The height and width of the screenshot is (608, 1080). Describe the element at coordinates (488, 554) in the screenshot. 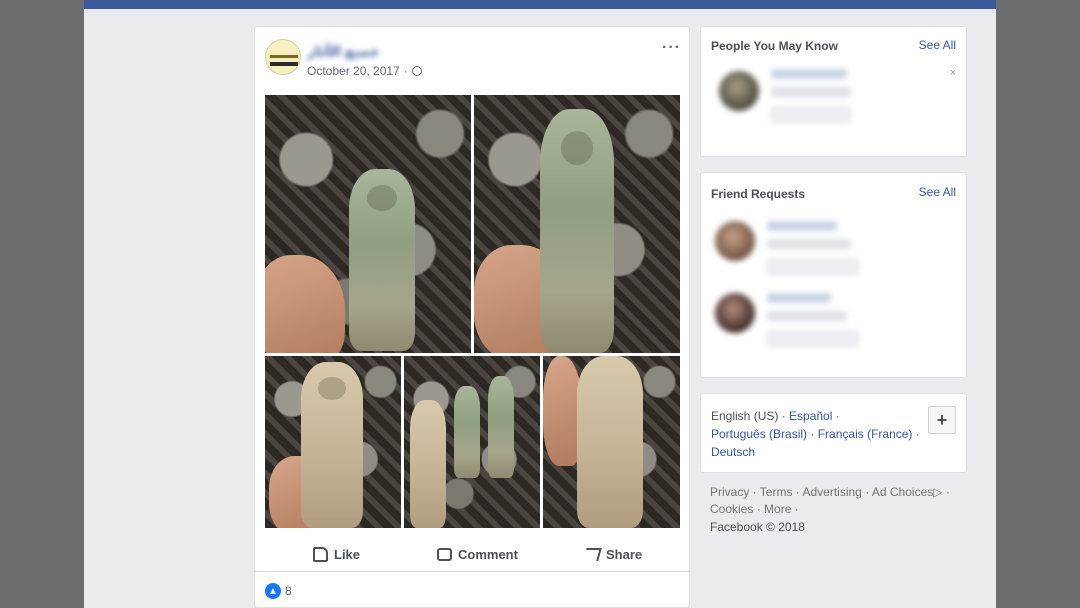

I see `comment-label: Comment` at that location.